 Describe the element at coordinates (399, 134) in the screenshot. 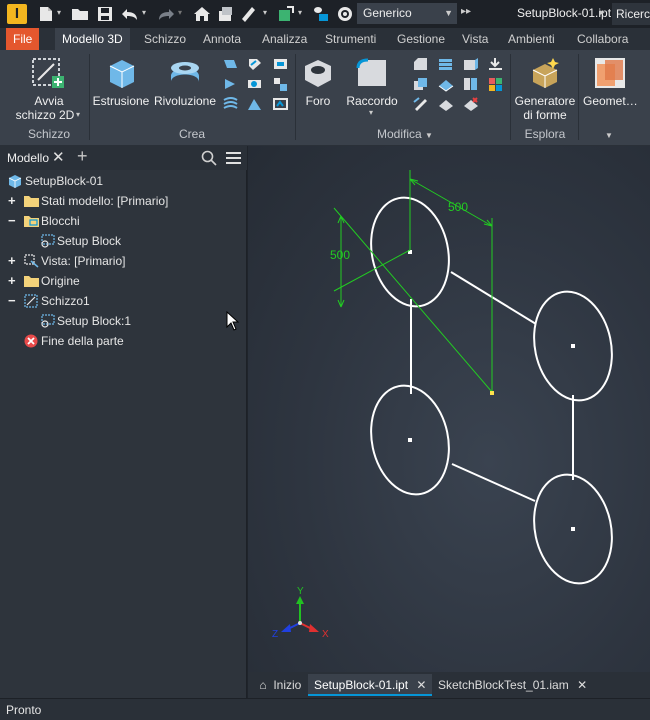

I see `modifica-label: Modifica` at that location.